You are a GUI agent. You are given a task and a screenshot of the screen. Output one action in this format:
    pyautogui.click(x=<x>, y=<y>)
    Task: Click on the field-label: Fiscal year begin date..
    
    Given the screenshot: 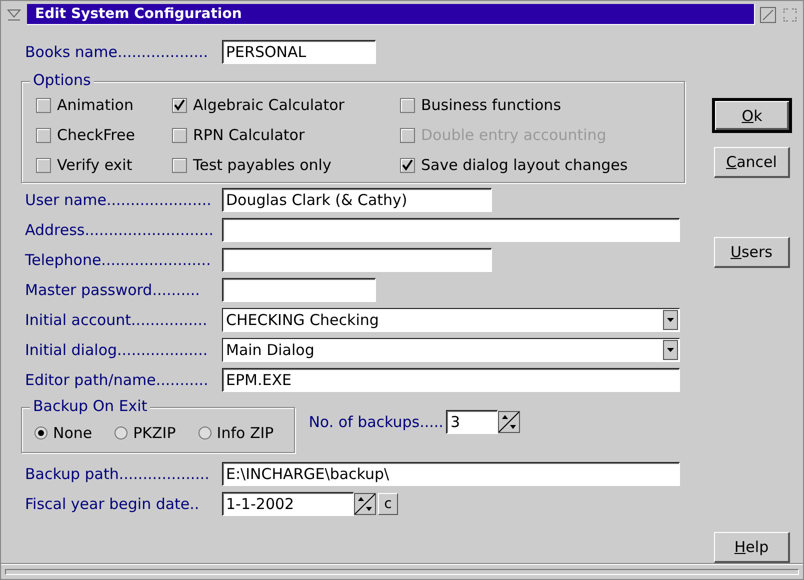 What is the action you would take?
    pyautogui.click(x=112, y=504)
    